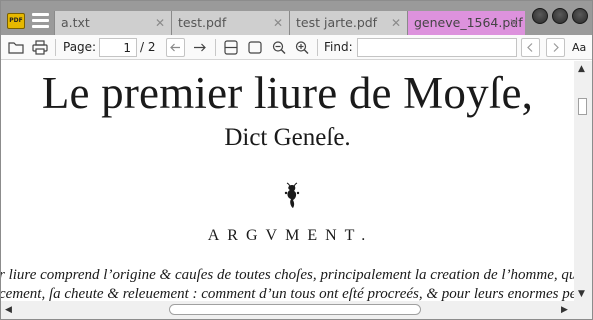  I want to click on print-icon, so click(40, 47).